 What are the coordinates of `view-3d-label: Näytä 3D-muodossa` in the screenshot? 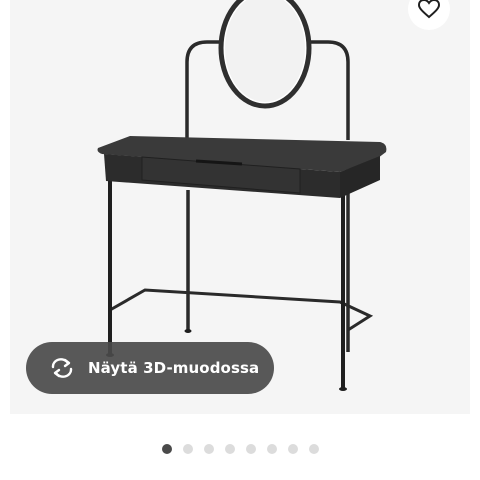 It's located at (174, 368).